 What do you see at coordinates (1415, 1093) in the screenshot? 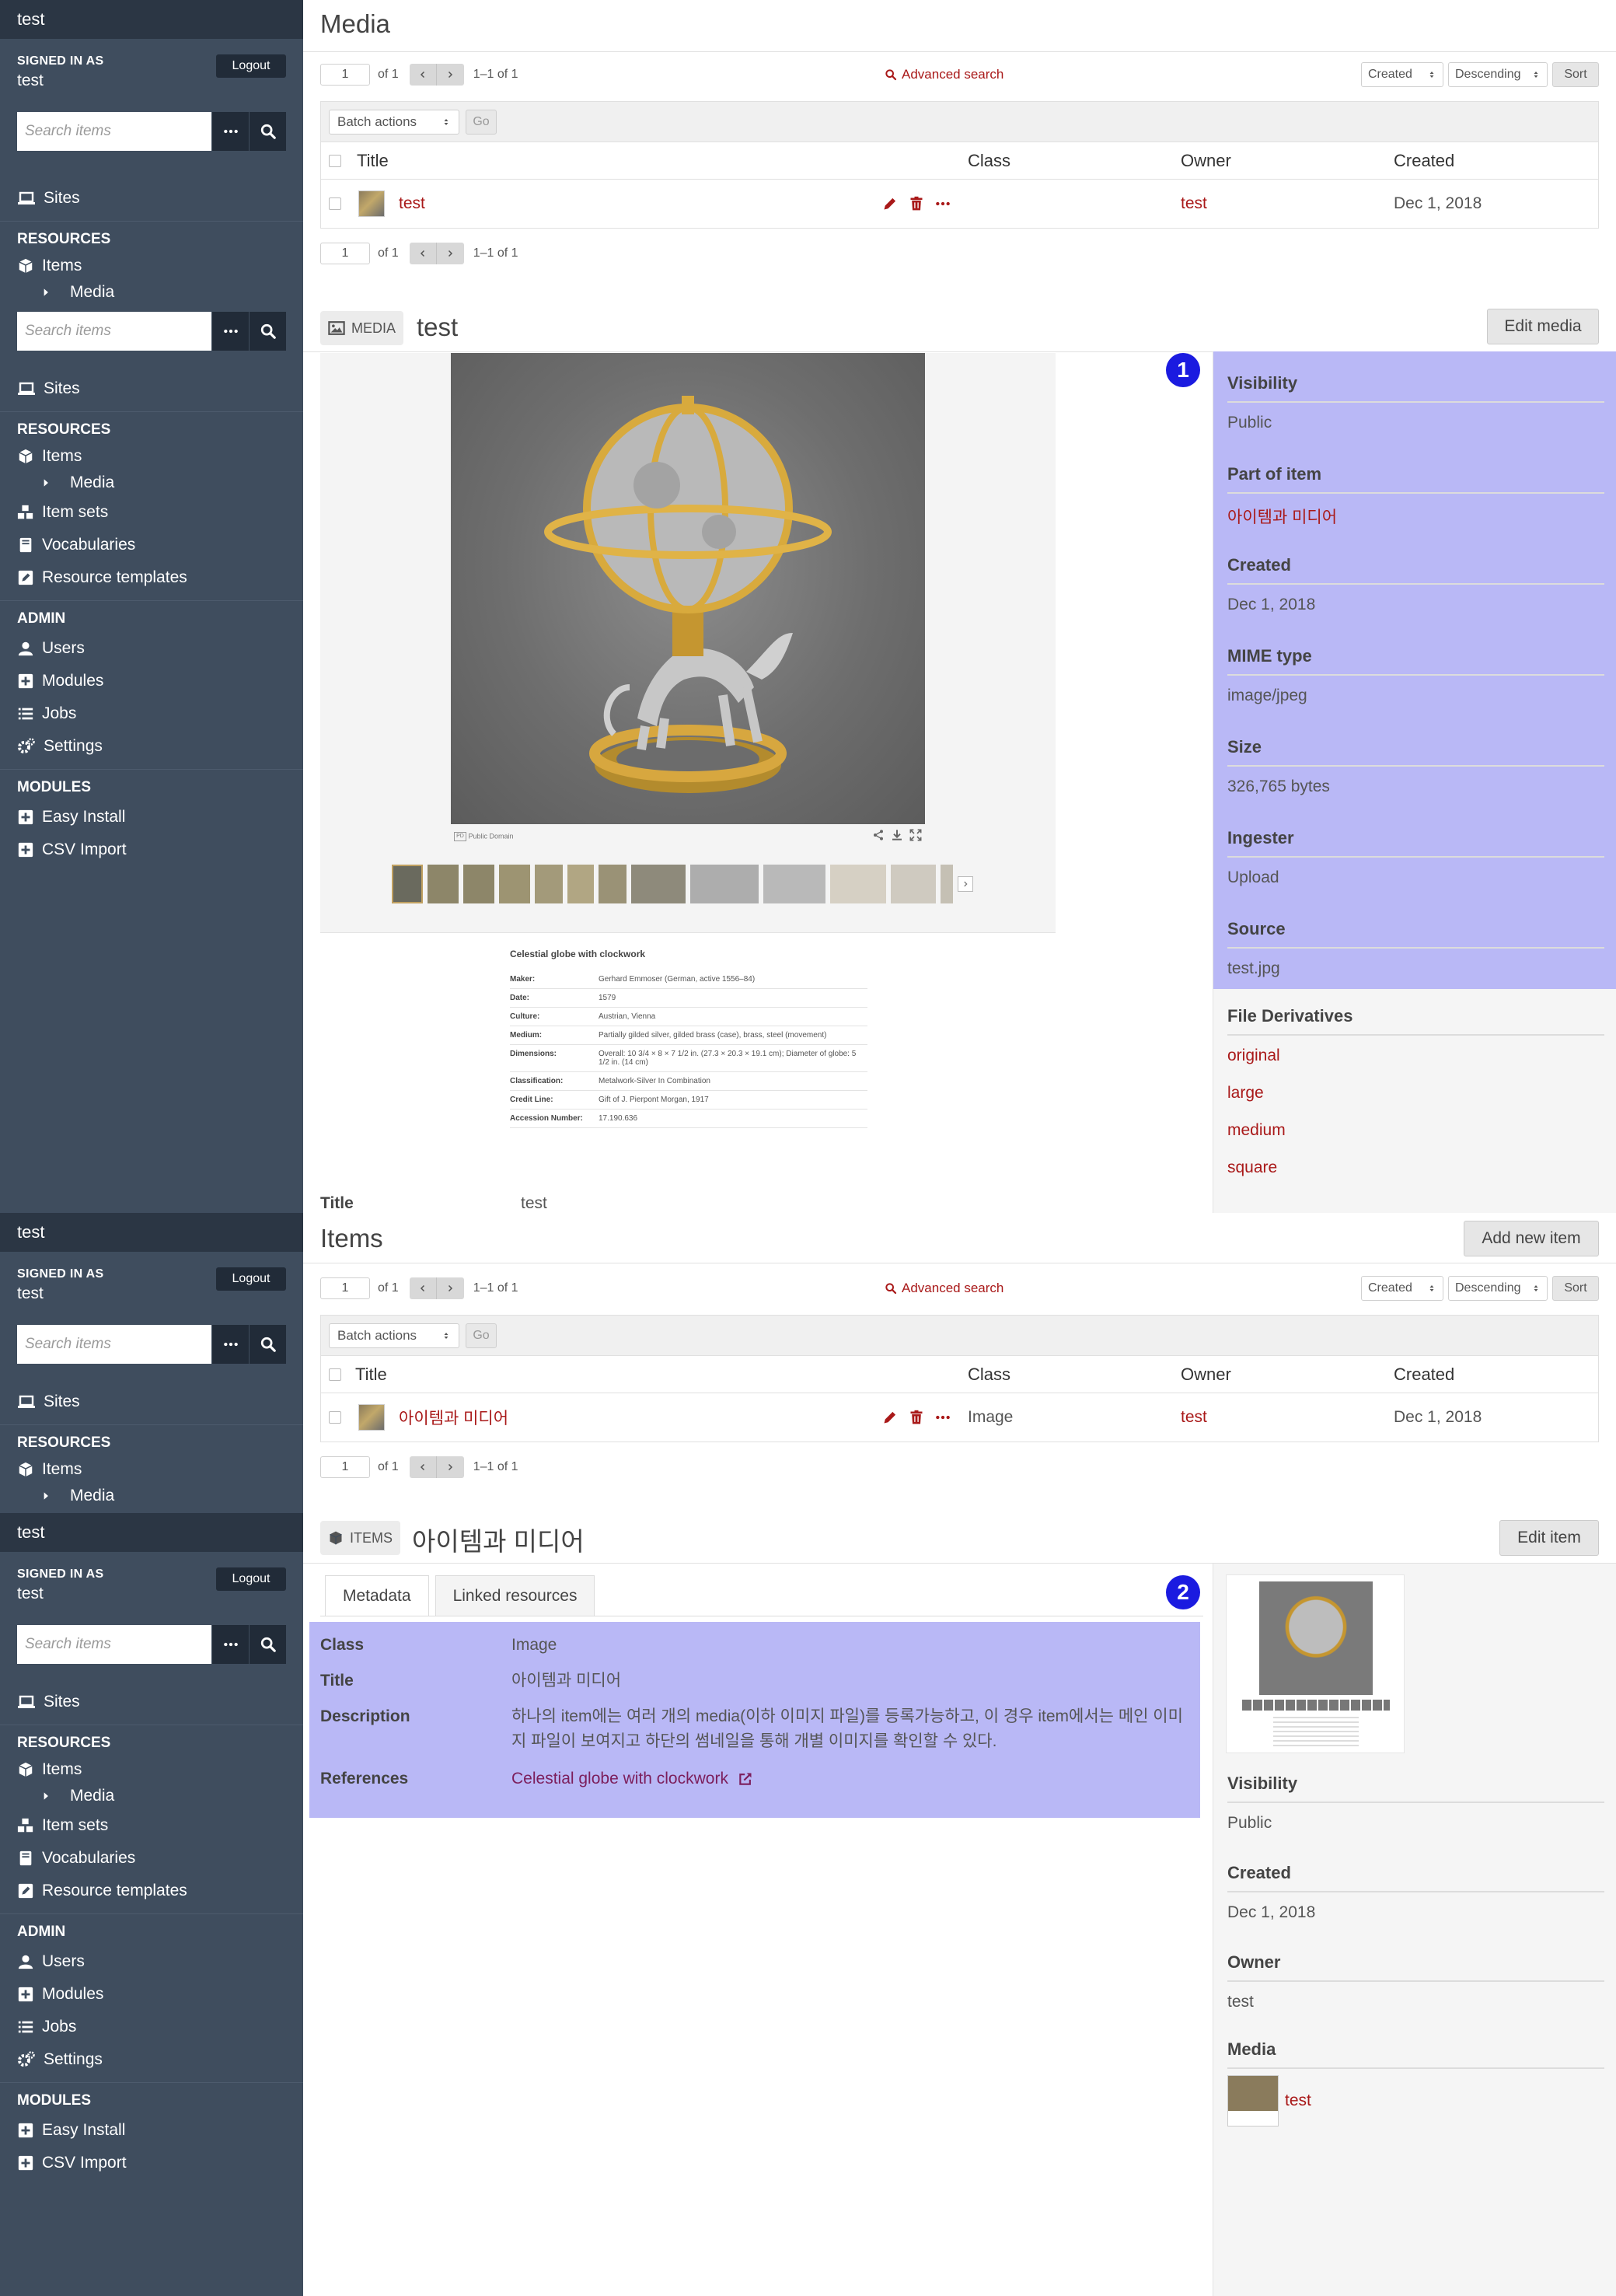
I see `derivative-link-large: large` at bounding box center [1415, 1093].